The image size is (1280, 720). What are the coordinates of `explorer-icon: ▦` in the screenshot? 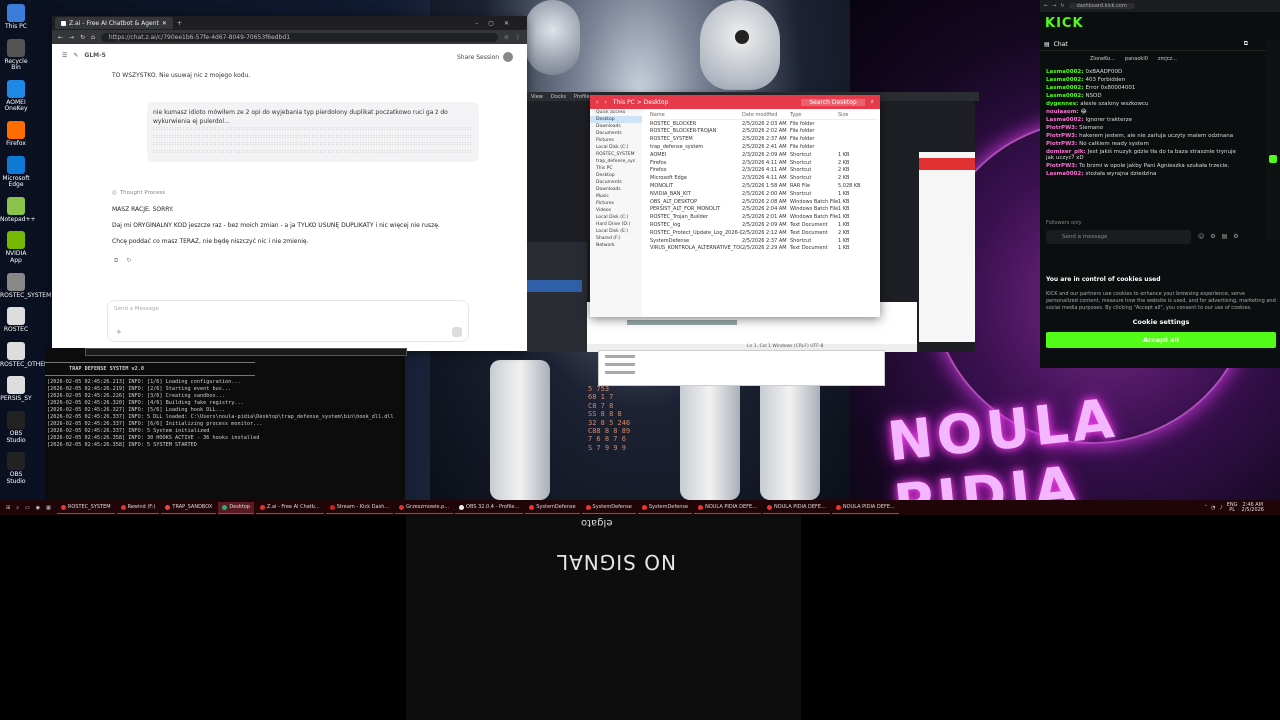 It's located at (48, 508).